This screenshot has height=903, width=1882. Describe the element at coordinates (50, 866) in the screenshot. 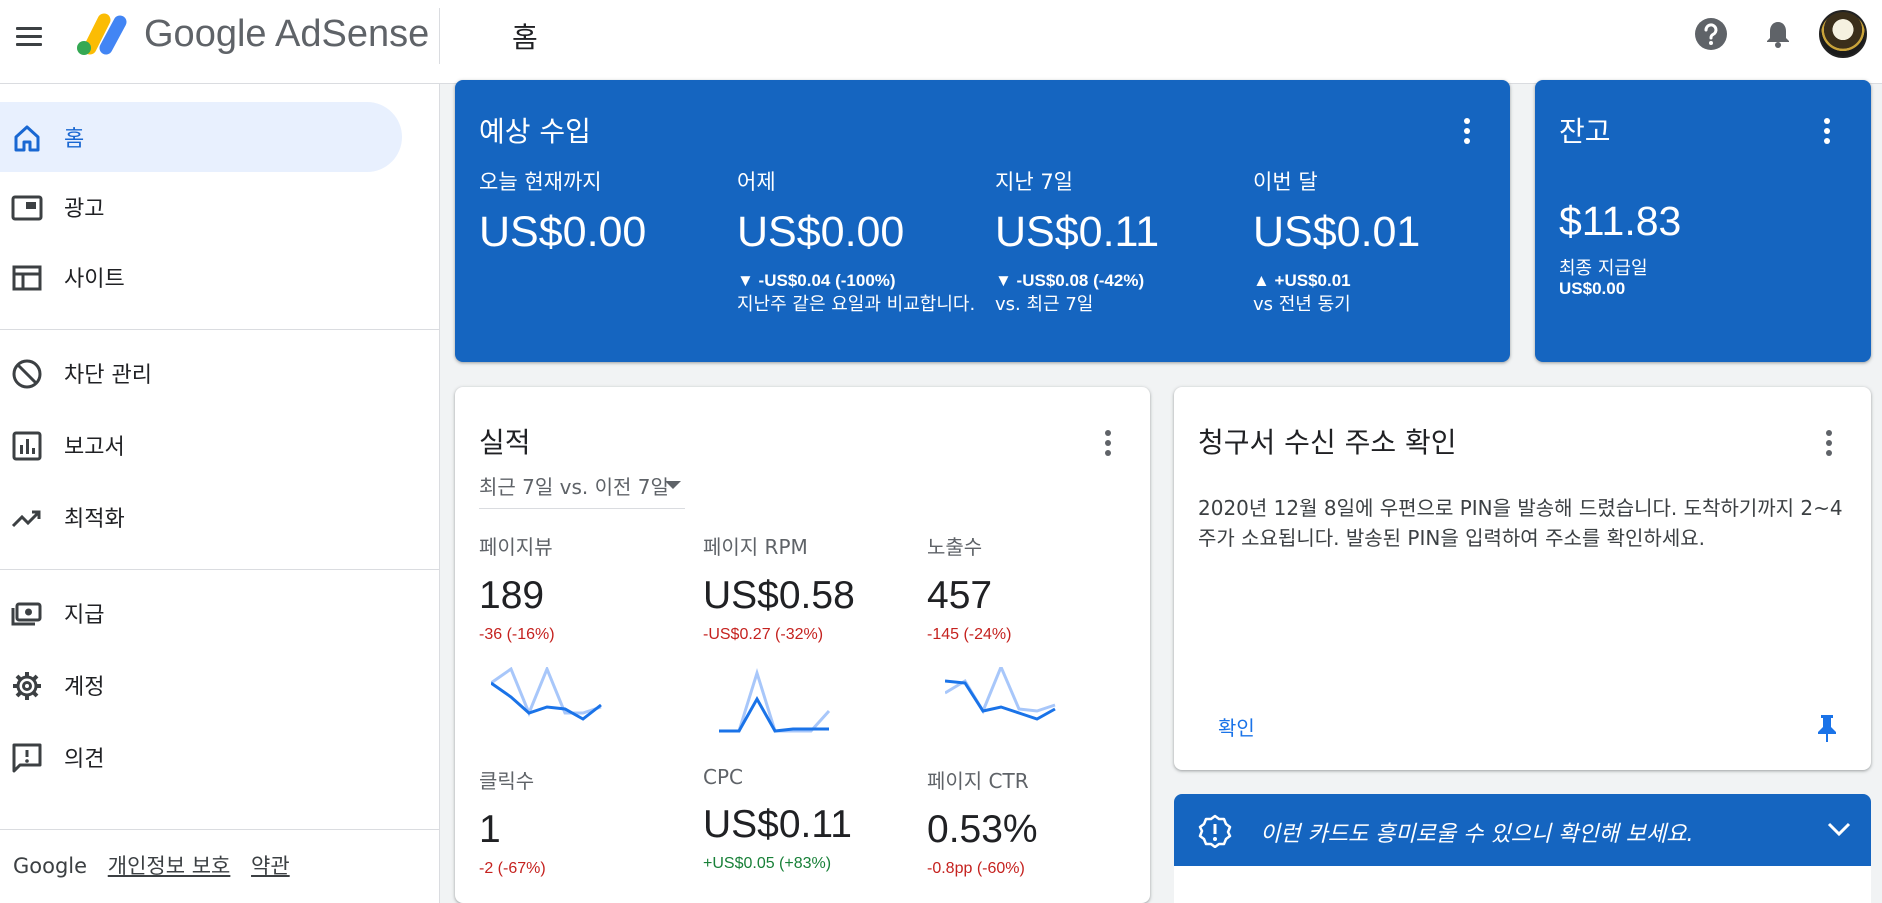

I see `footer-google-label: Google` at that location.